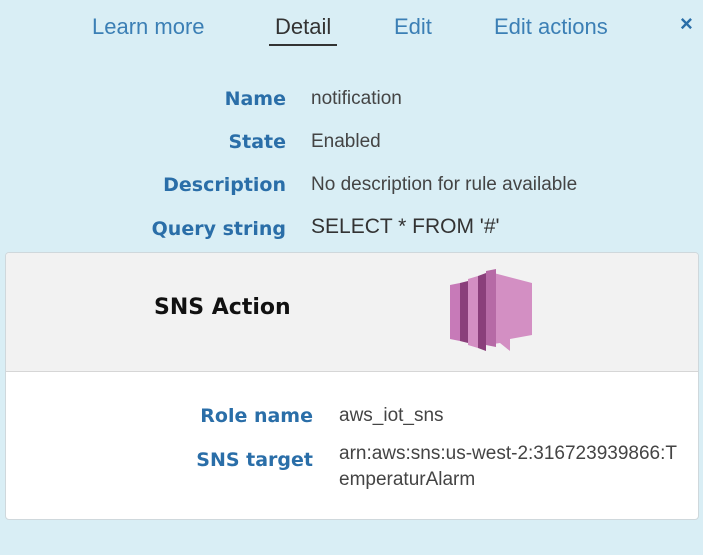 The height and width of the screenshot is (555, 703). I want to click on rule-name-row: Name notification, so click(351, 108).